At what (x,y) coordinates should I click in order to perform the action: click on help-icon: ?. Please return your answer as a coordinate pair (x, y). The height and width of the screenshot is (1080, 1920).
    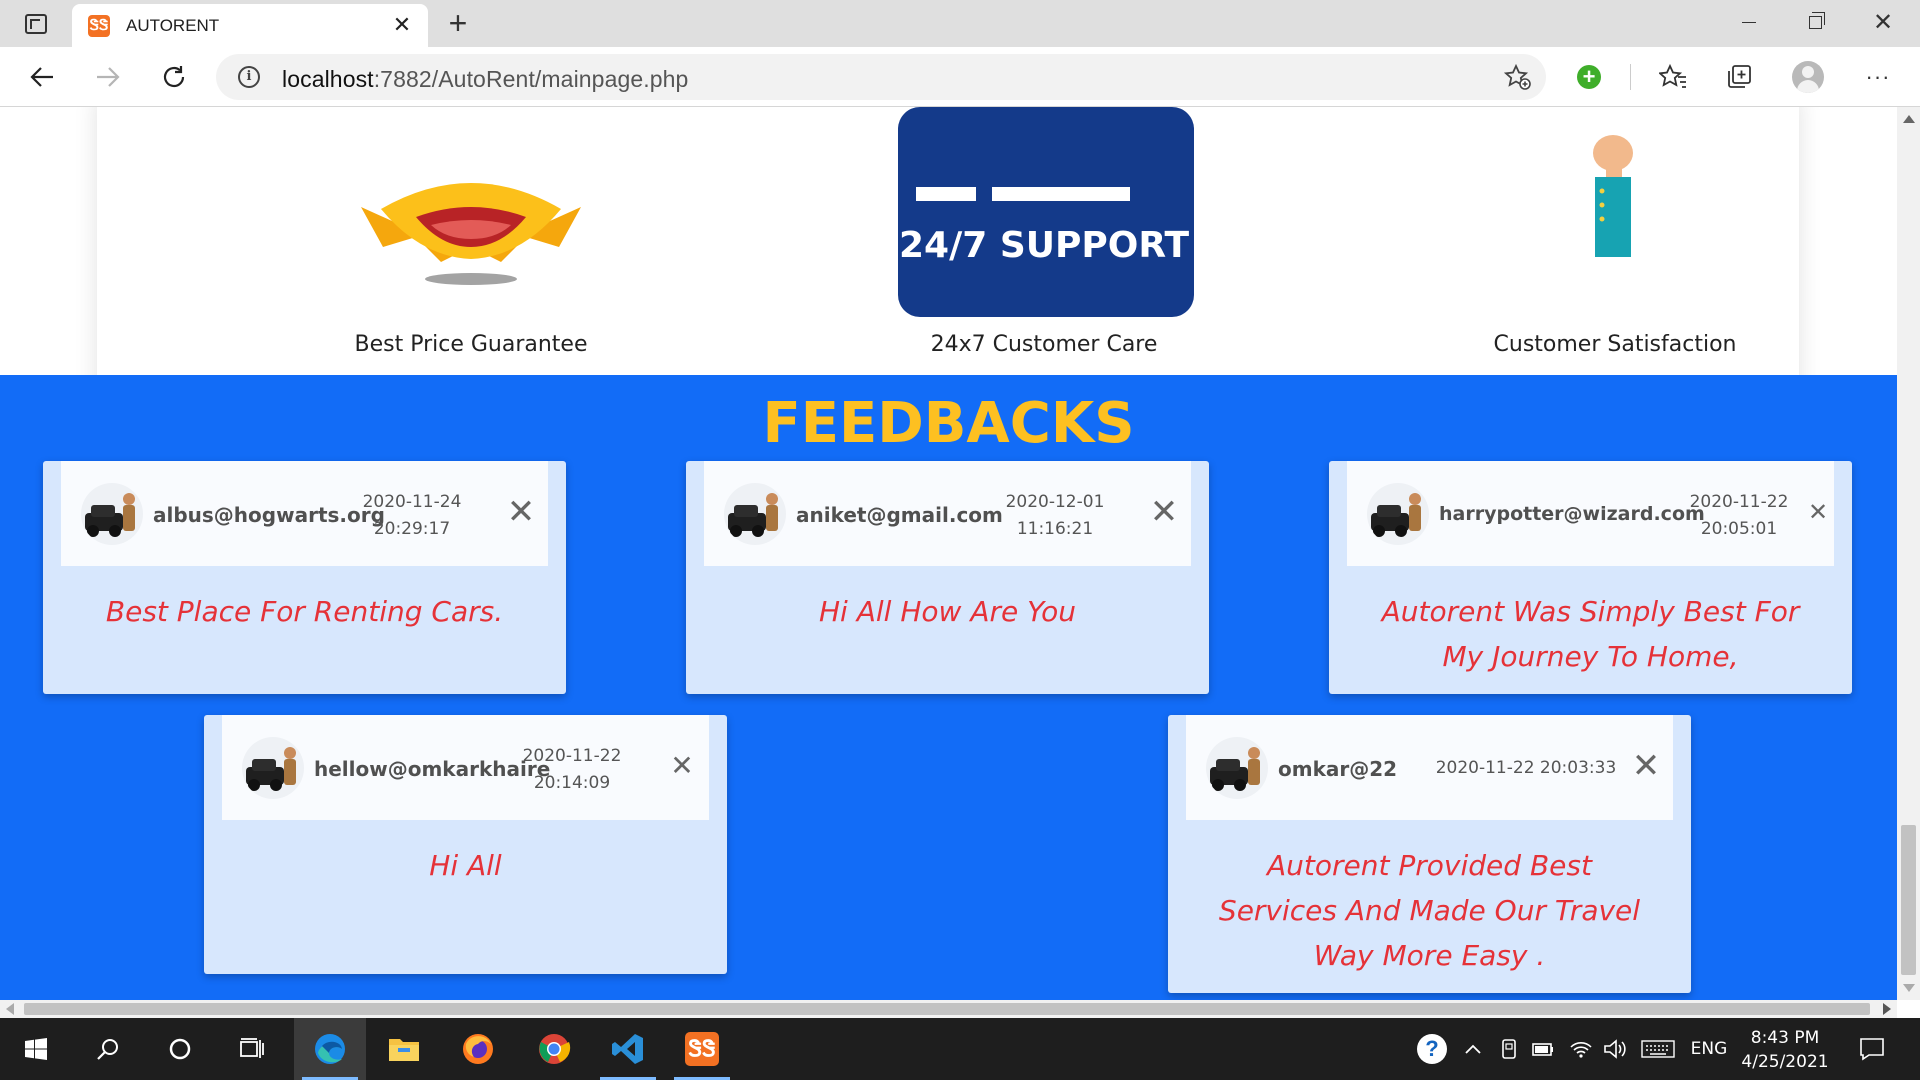
    Looking at the image, I should click on (1432, 1049).